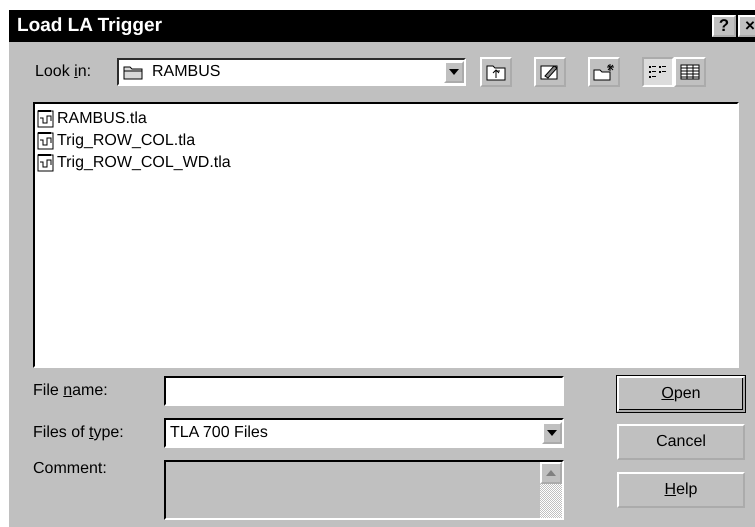  Describe the element at coordinates (681, 394) in the screenshot. I see `dialog-button: Open` at that location.